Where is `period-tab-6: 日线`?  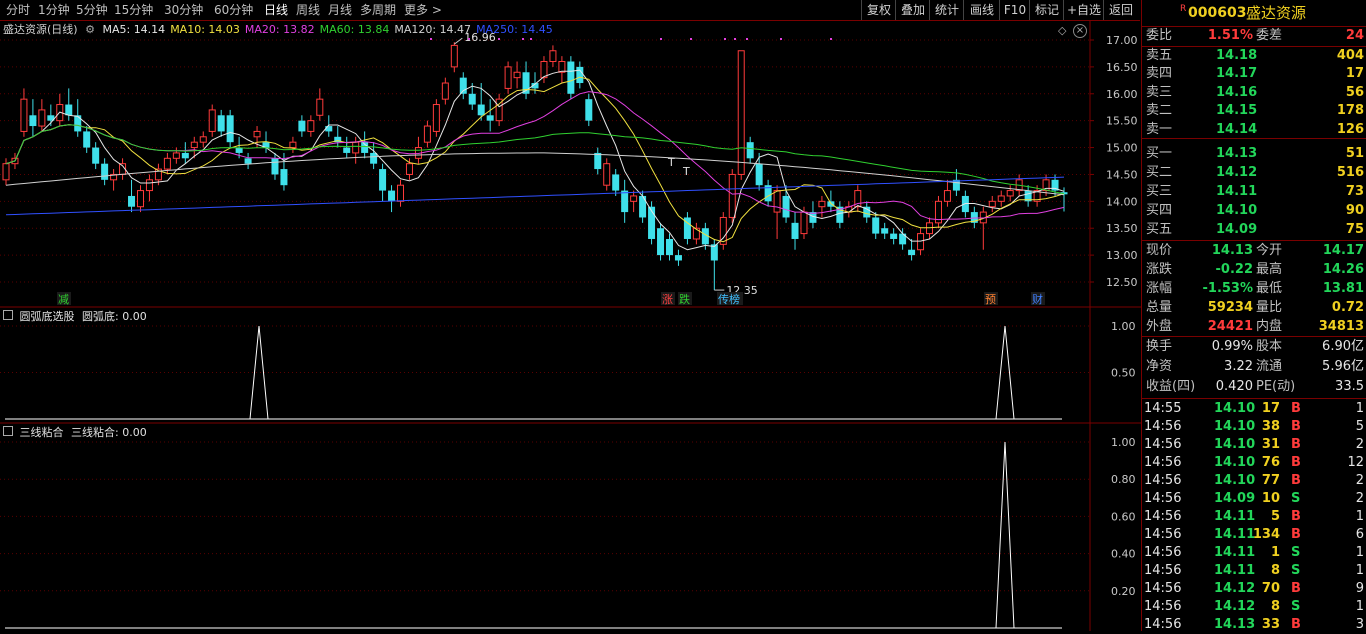 period-tab-6: 日线 is located at coordinates (276, 10).